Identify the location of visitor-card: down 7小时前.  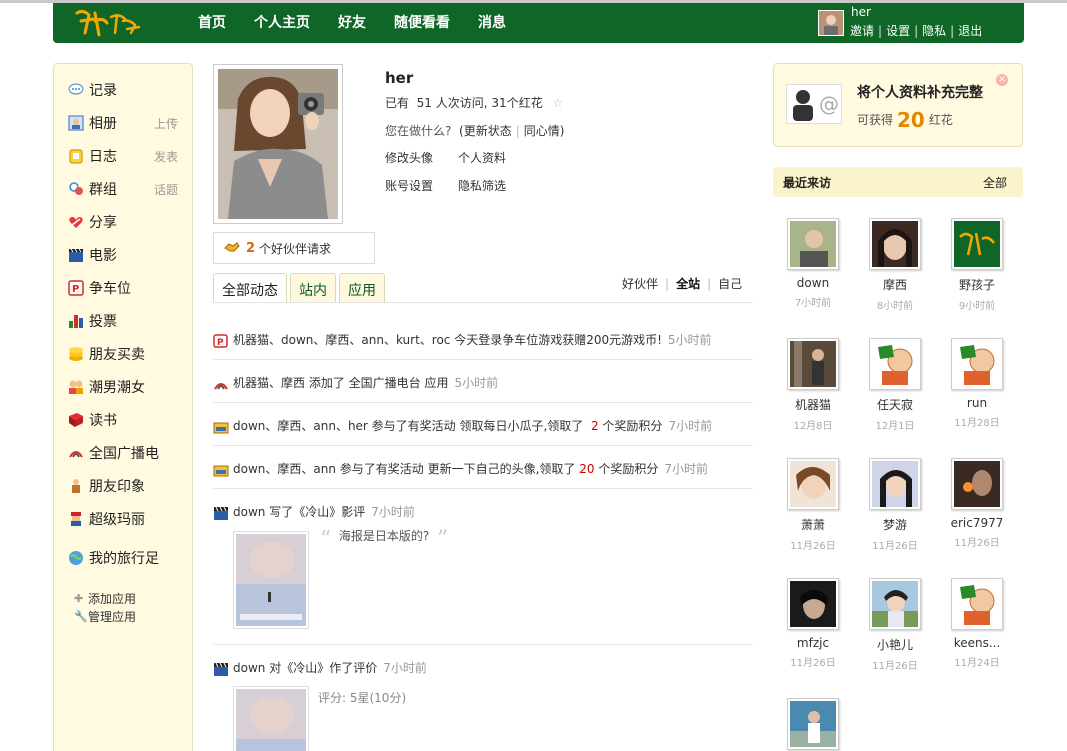
(813, 263).